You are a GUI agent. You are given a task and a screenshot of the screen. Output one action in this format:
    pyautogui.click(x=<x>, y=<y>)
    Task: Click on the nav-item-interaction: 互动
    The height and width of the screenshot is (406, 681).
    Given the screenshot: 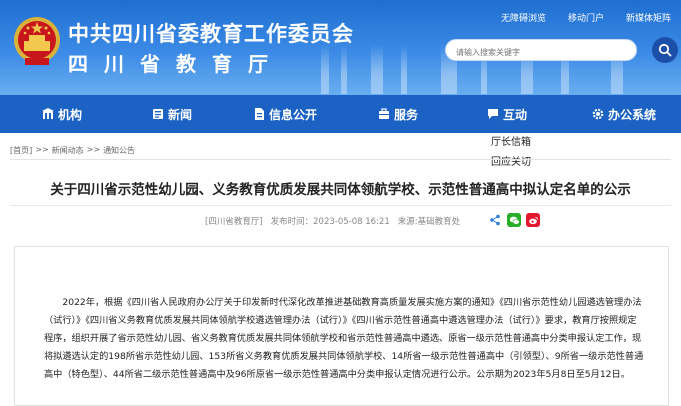 What is the action you would take?
    pyautogui.click(x=507, y=114)
    